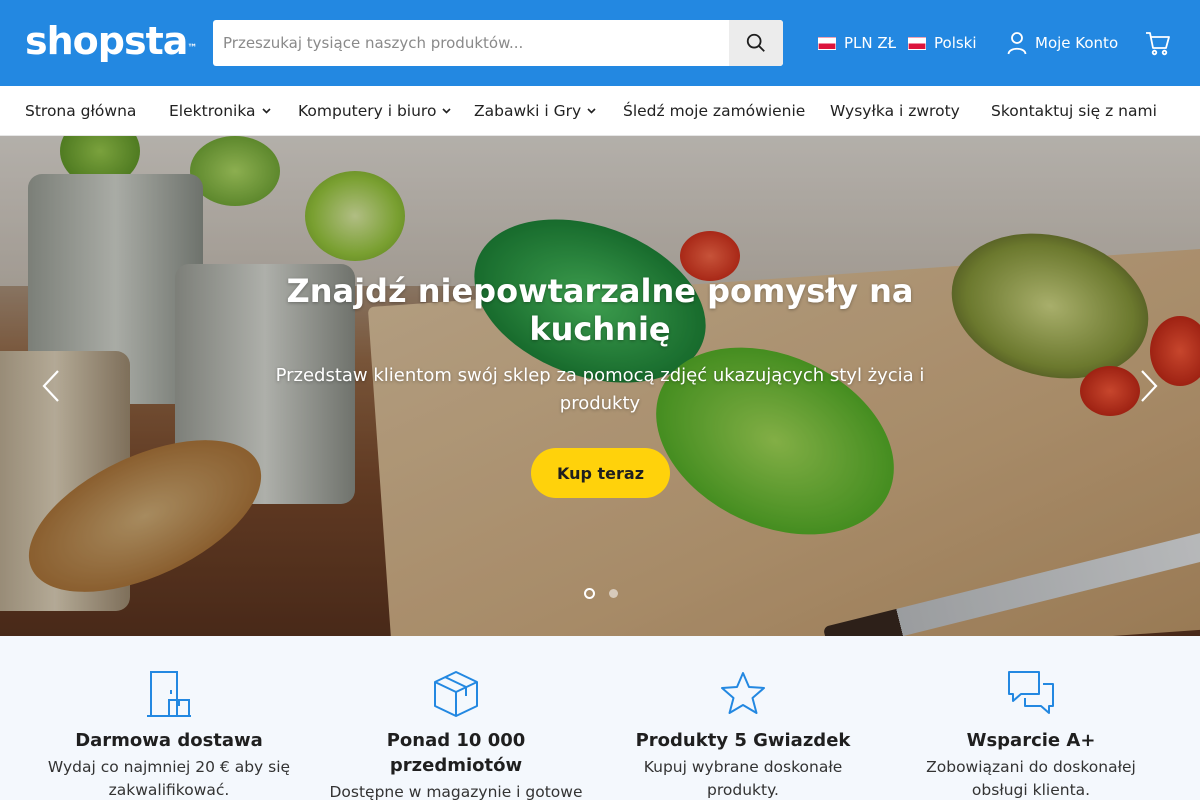 The width and height of the screenshot is (1200, 800). What do you see at coordinates (1017, 43) in the screenshot?
I see `user-icon` at bounding box center [1017, 43].